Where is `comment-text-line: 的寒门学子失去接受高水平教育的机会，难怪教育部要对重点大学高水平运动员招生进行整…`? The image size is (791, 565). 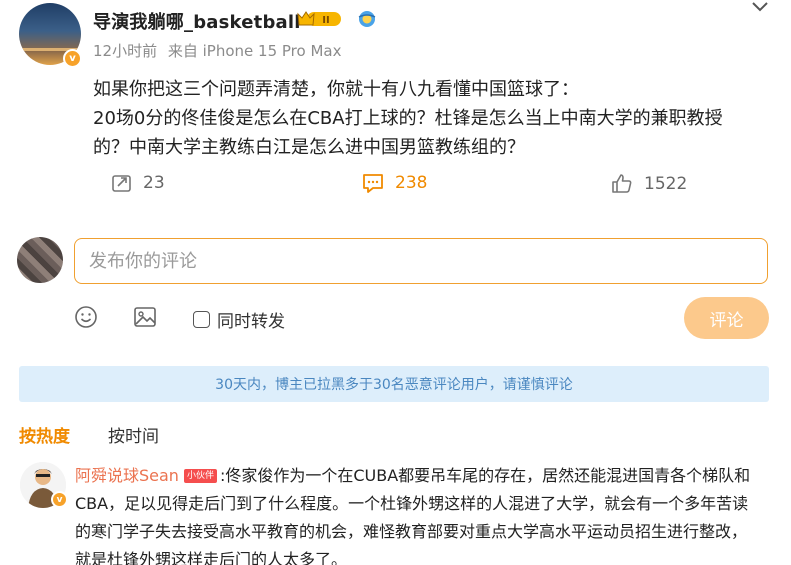 comment-text-line: 的寒门学子失去接受高水平教育的机会，难怪教育部要对重点大学高水平运动员招生进行整… is located at coordinates (411, 531).